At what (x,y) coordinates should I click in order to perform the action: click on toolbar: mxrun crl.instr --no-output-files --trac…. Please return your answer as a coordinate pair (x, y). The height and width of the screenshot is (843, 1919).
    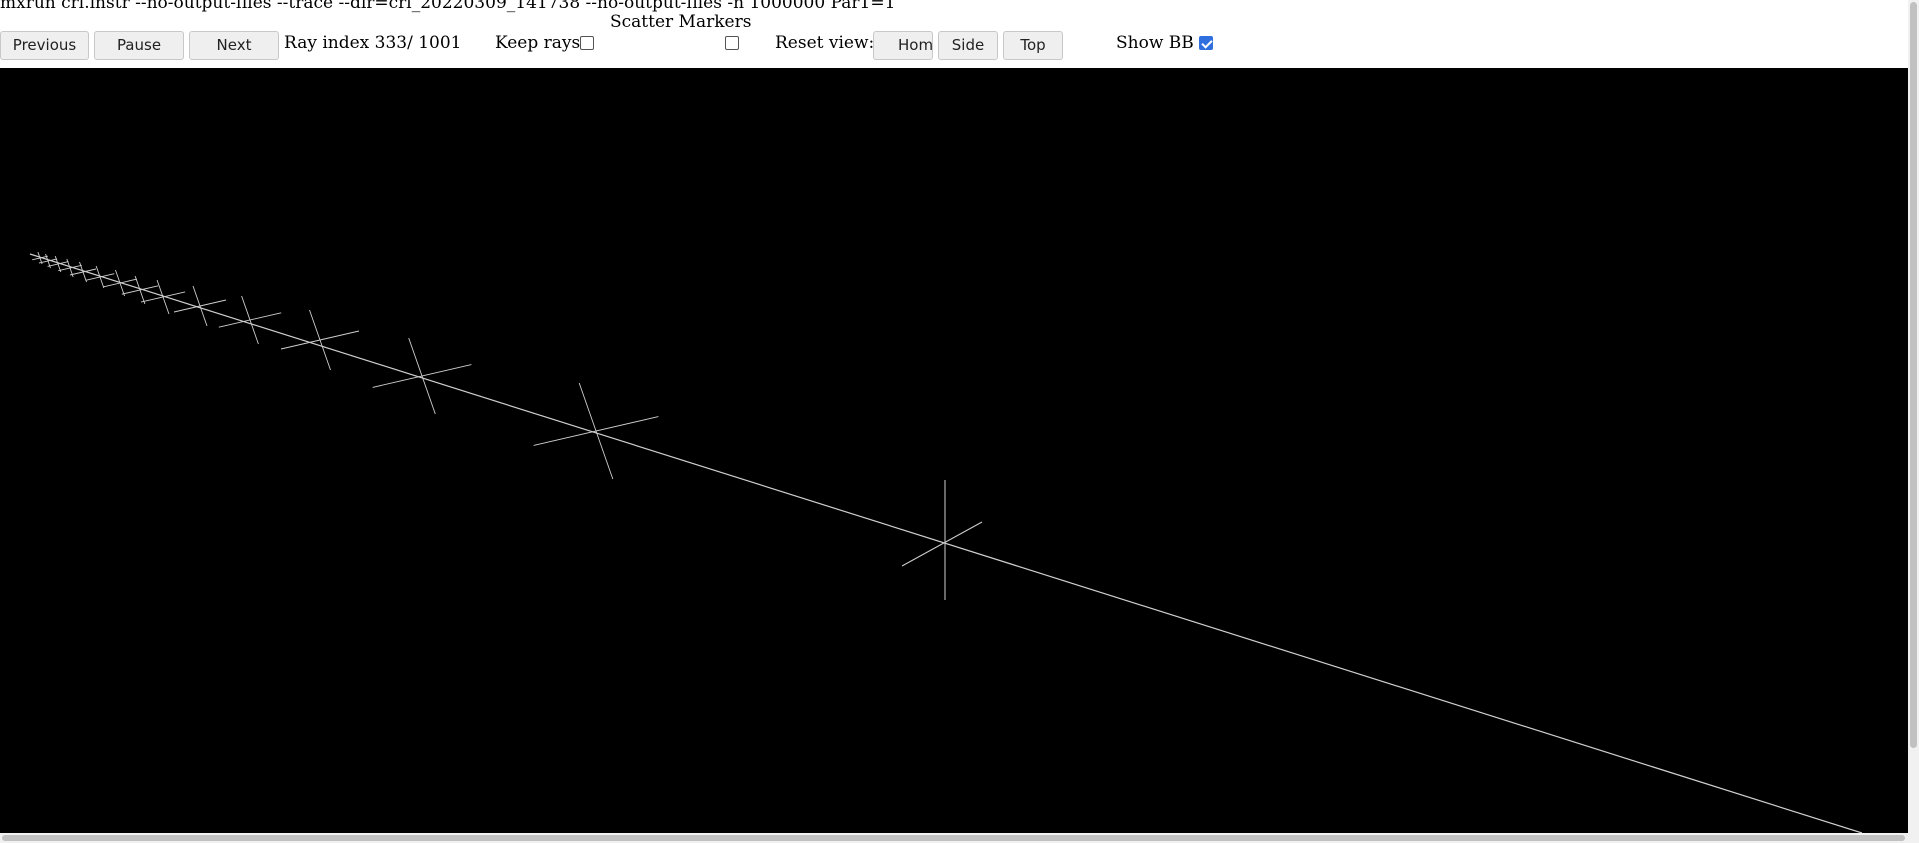
    Looking at the image, I should click on (959, 34).